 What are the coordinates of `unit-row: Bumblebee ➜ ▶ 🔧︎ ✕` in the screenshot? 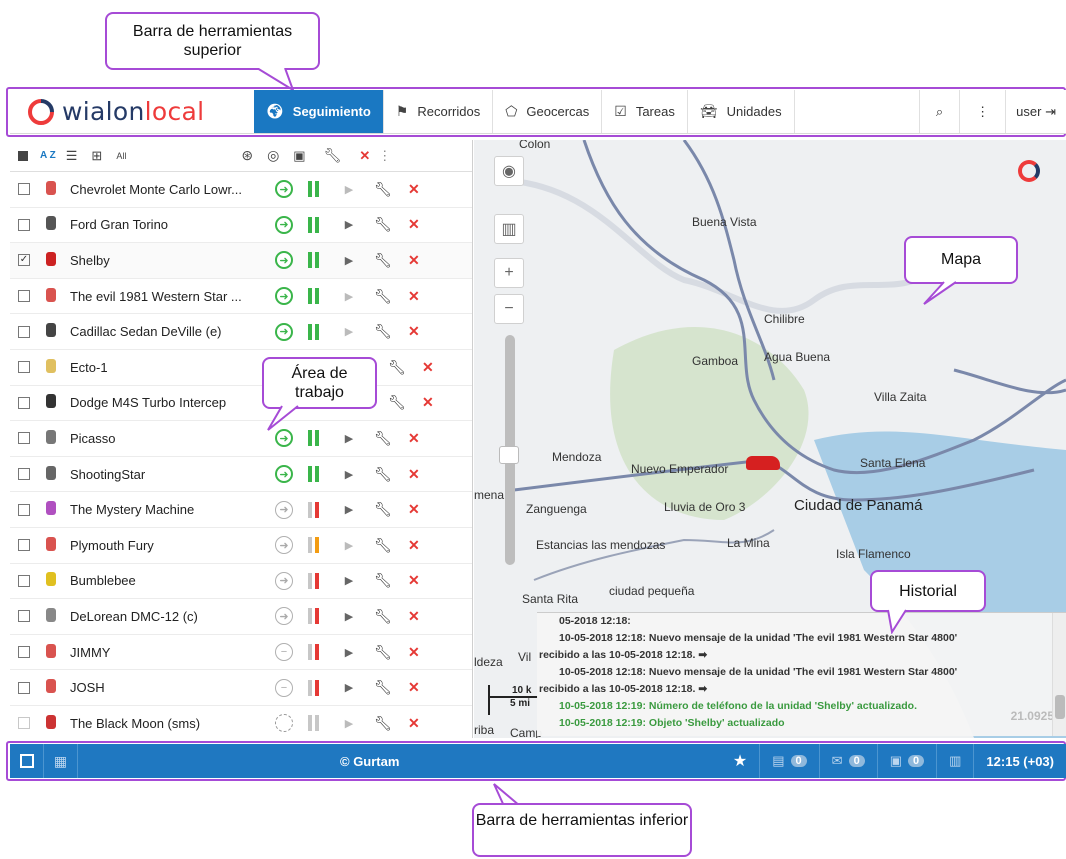 It's located at (241, 582).